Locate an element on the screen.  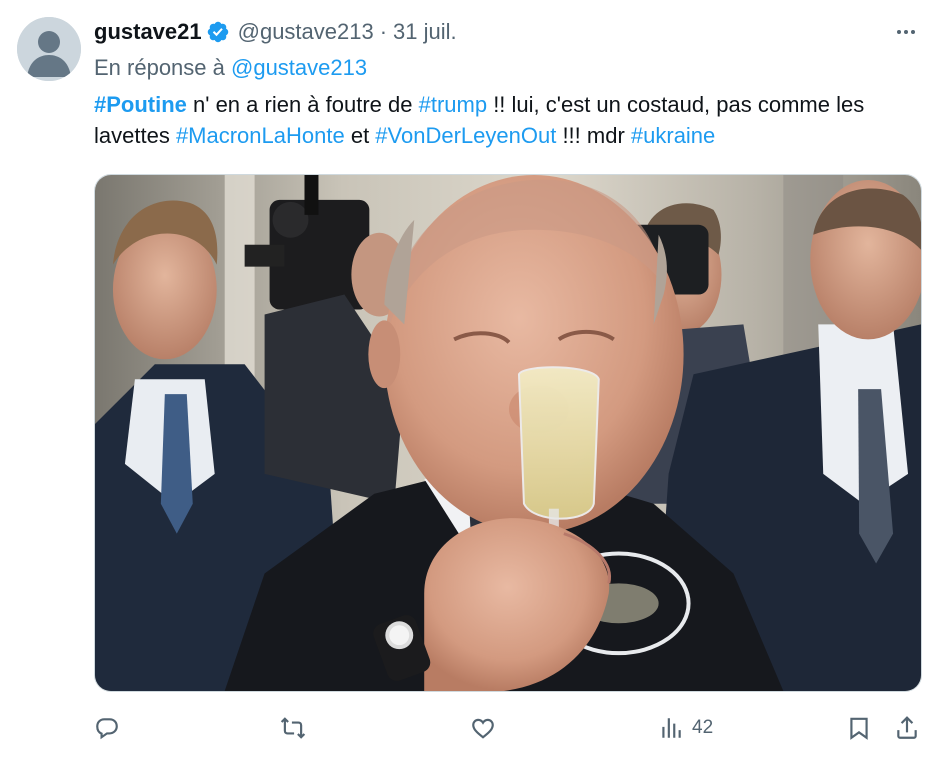
like-button is located at coordinates (483, 728).